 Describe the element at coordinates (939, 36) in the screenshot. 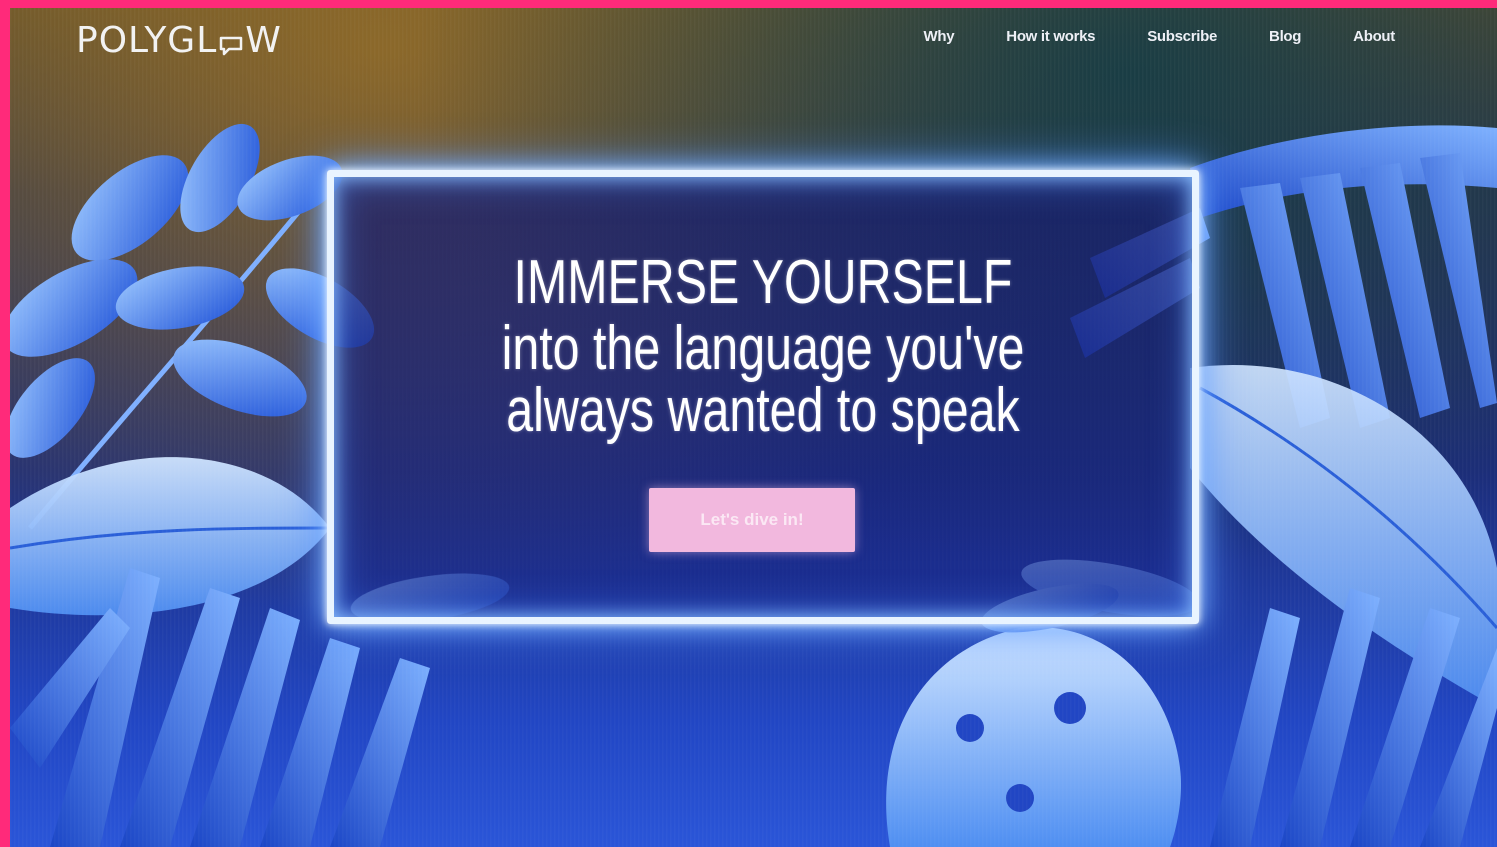

I see `nav-link-why: Why` at that location.